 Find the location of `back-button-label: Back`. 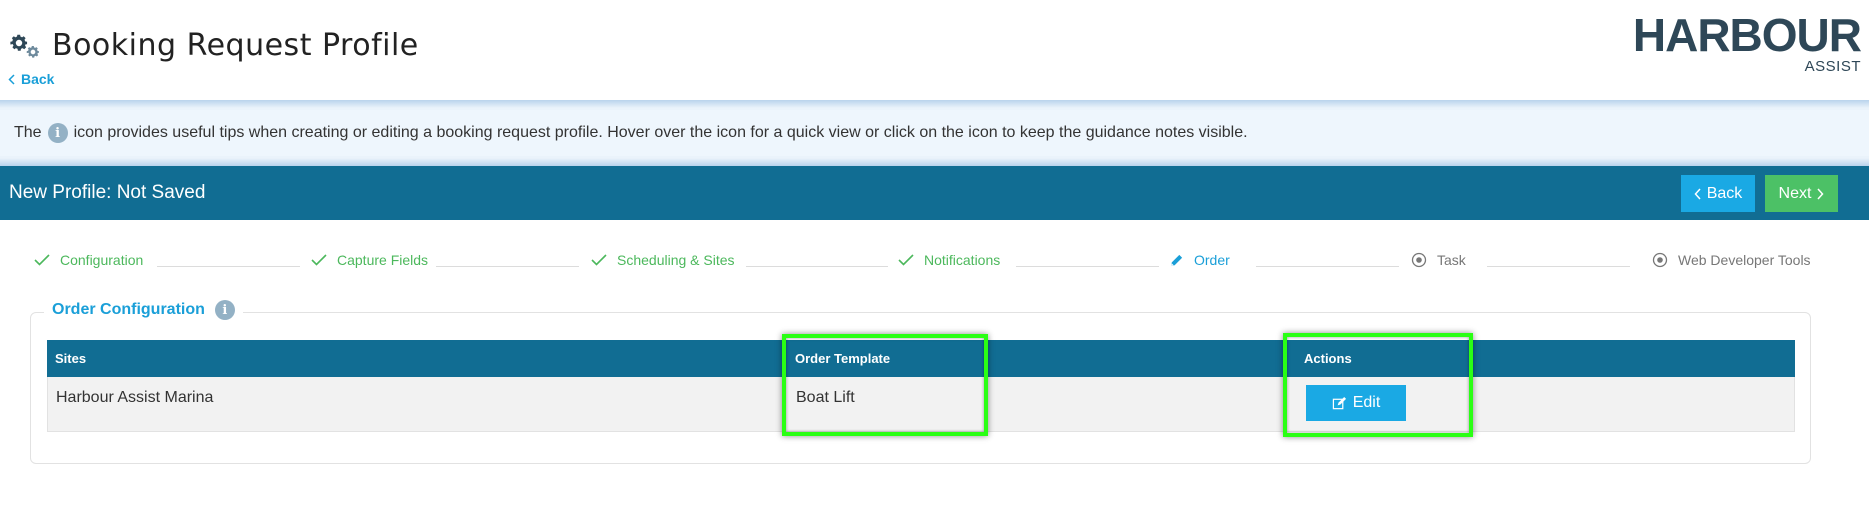

back-button-label: Back is located at coordinates (1724, 193).